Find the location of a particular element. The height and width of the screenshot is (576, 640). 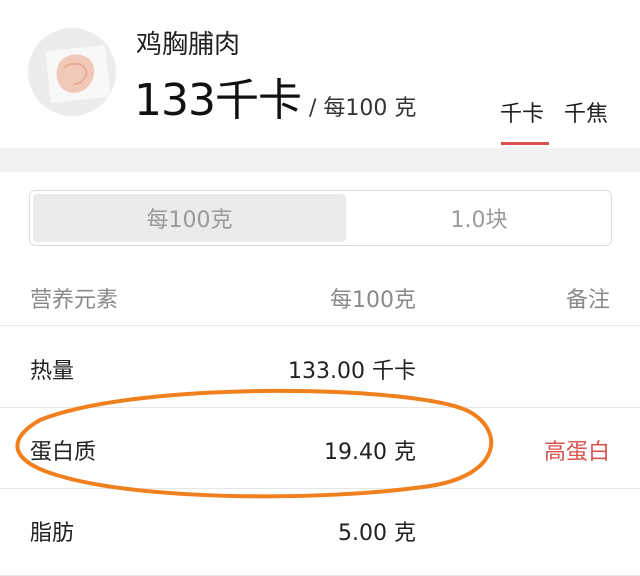

energy-value: 133千卡 is located at coordinates (218, 100).